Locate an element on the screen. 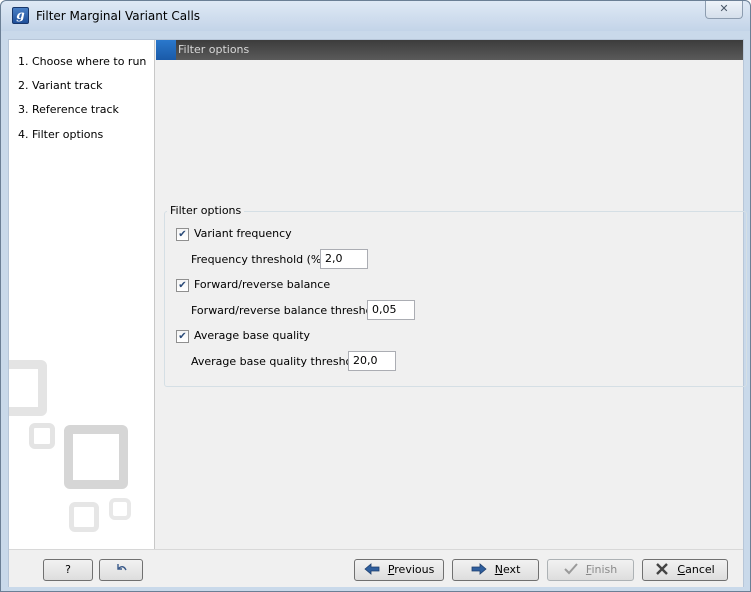 The height and width of the screenshot is (592, 751). arrow-right-icon is located at coordinates (481, 570).